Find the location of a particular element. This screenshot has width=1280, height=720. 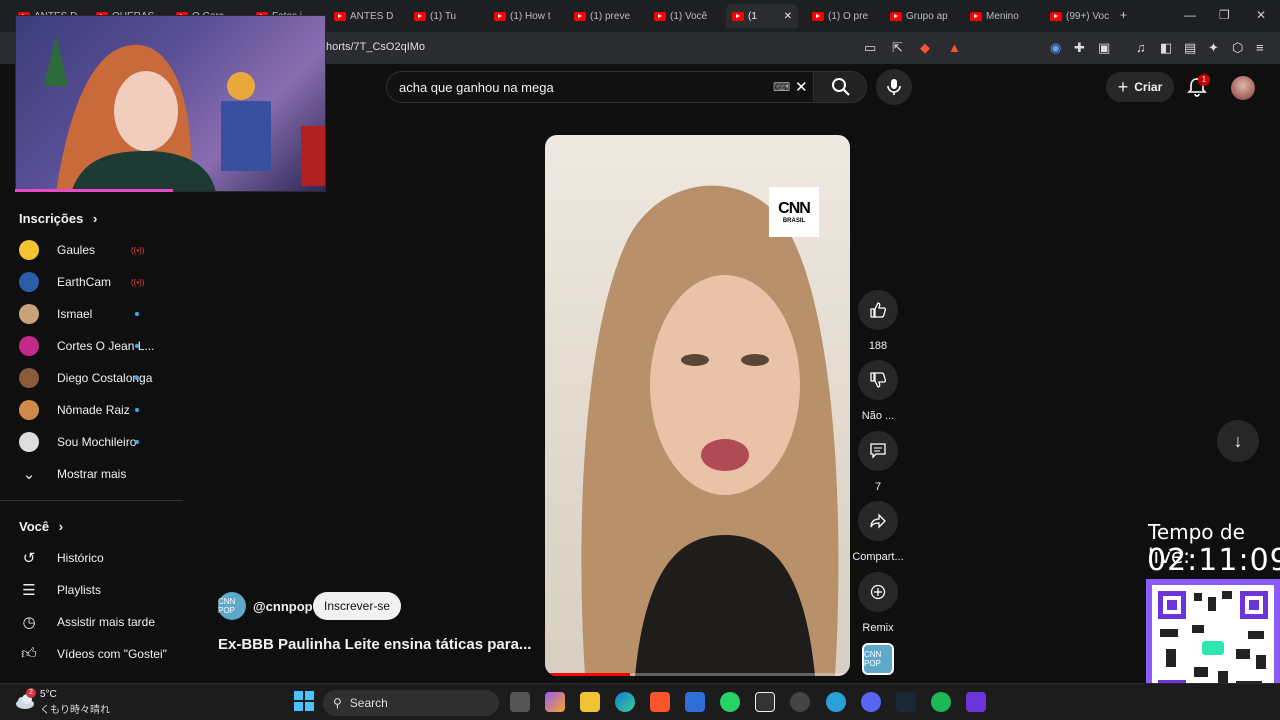

browser-tab: Menino is located at coordinates (1001, 16).